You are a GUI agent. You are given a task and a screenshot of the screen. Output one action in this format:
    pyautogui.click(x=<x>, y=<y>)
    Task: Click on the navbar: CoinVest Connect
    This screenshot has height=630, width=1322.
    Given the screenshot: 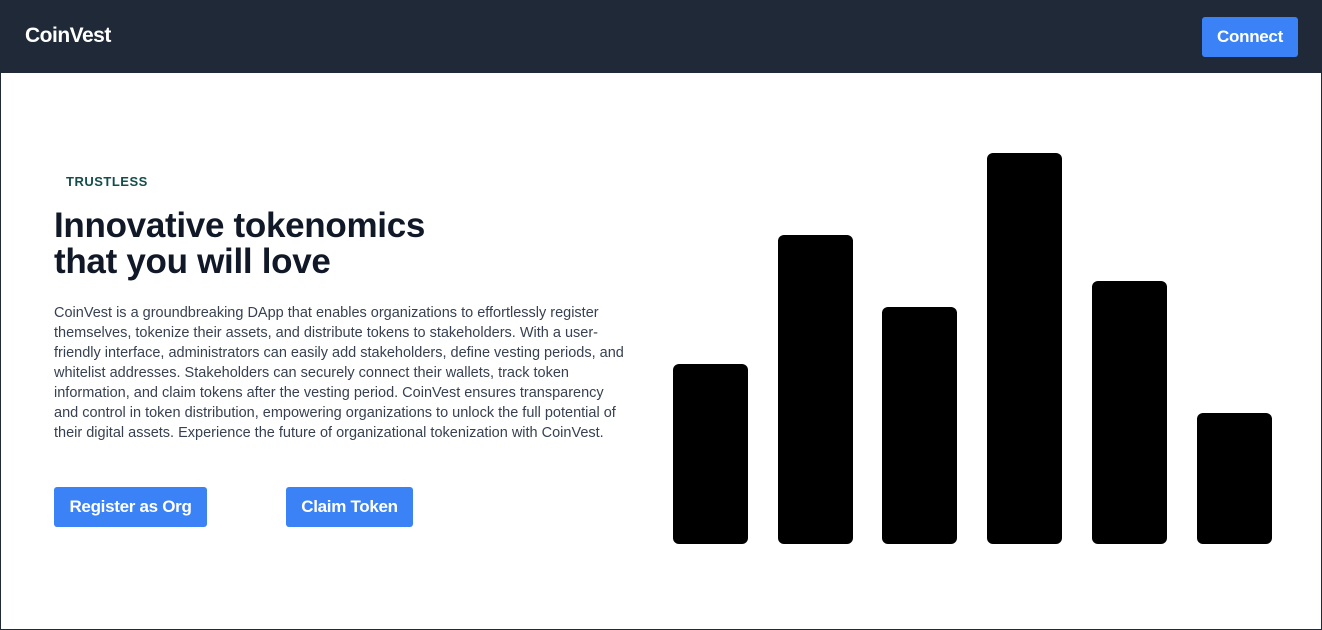 What is the action you would take?
    pyautogui.click(x=661, y=36)
    